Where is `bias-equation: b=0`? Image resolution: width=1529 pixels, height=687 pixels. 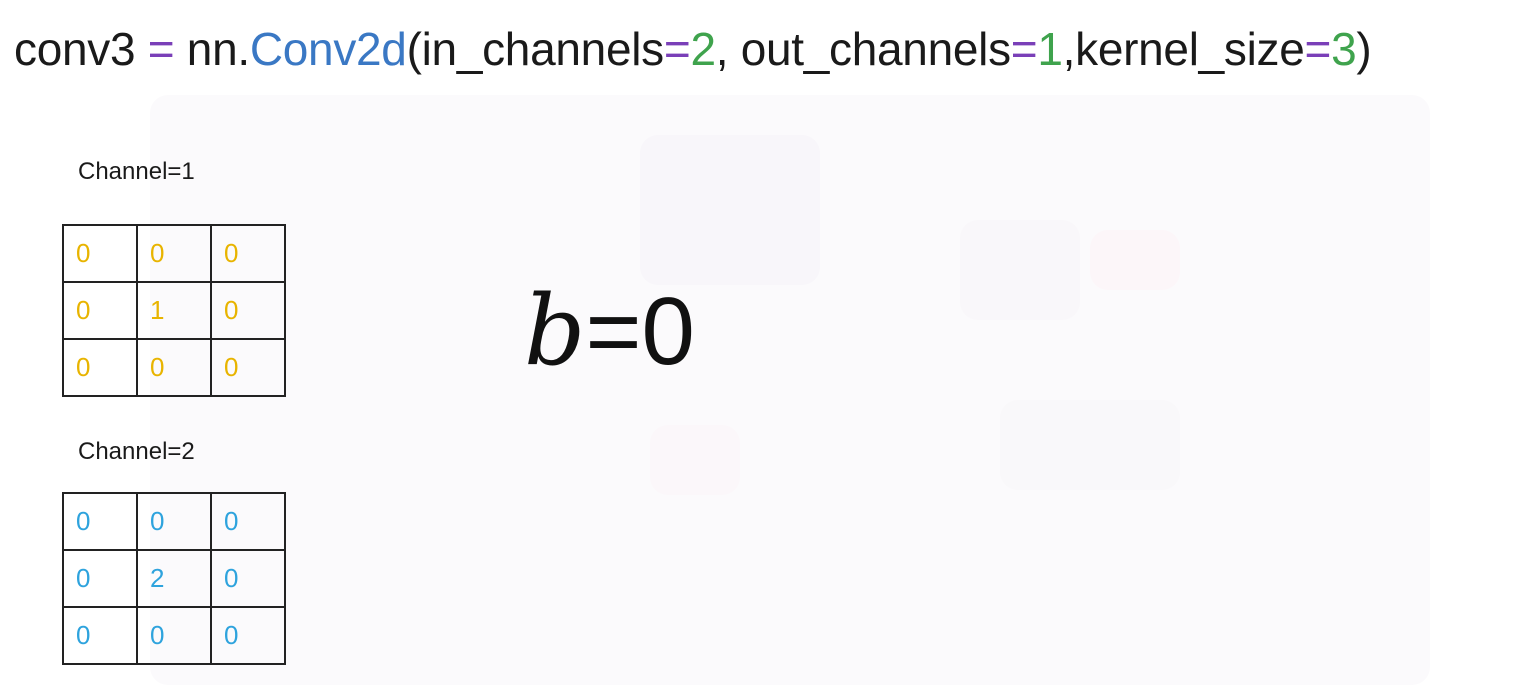
bias-equation: b=0 is located at coordinates (609, 331).